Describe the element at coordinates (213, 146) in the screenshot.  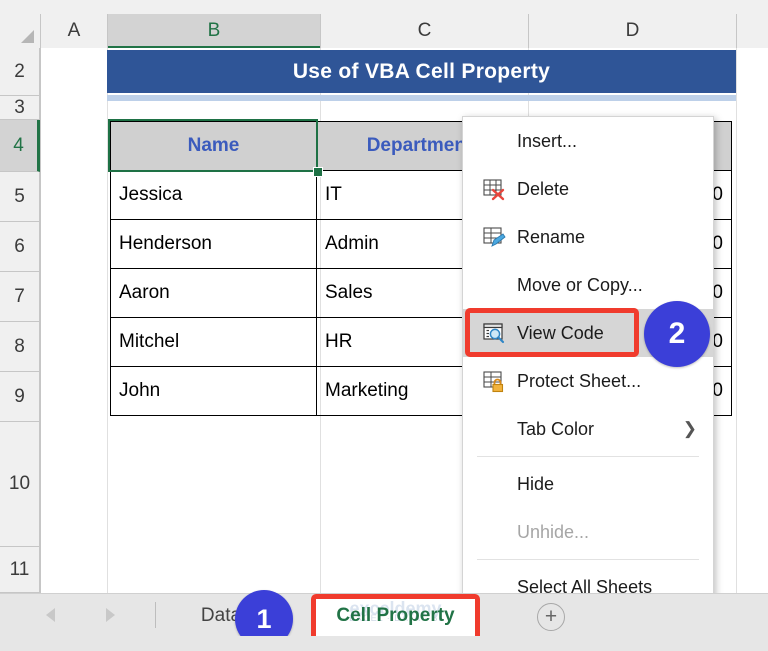
I see `table-header-name: Name` at that location.